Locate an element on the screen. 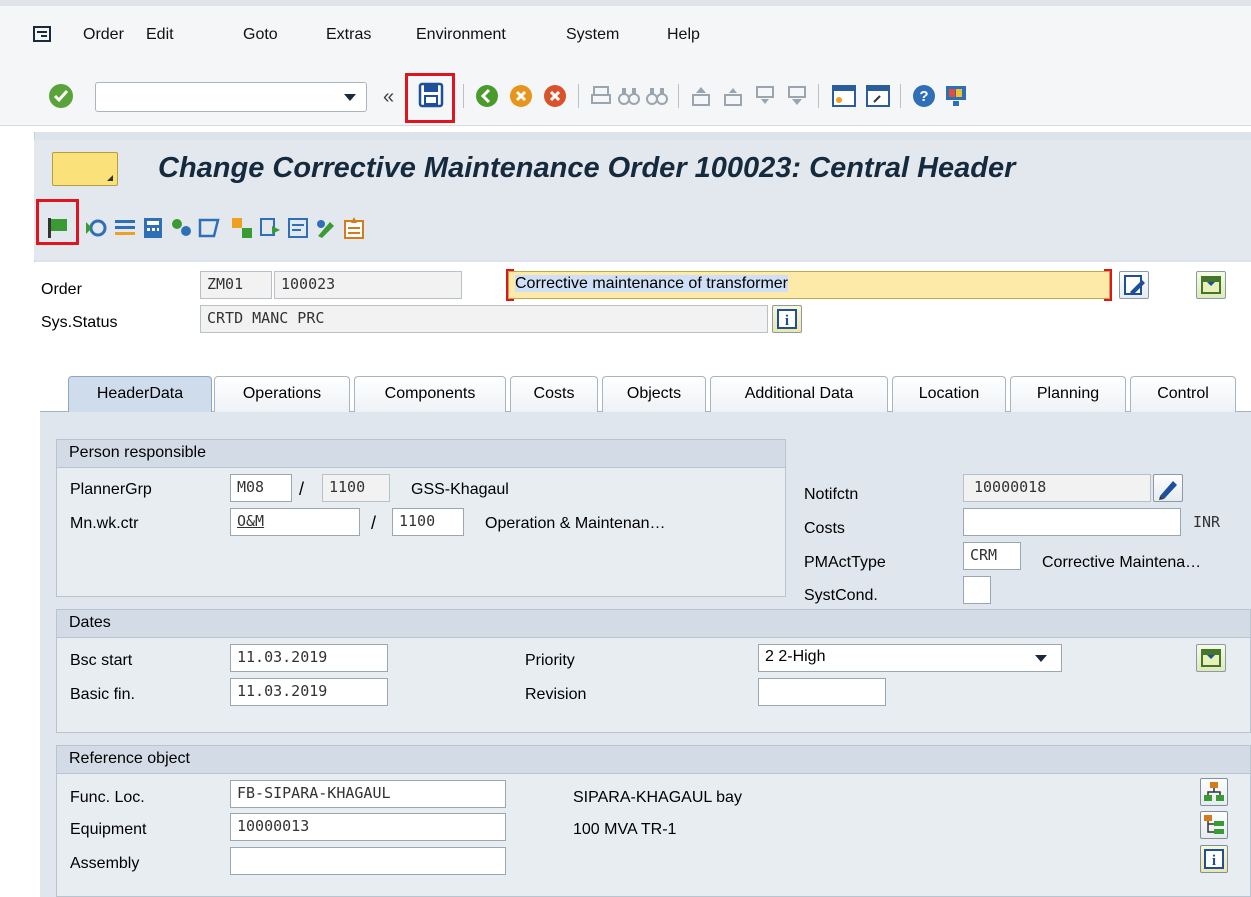 This screenshot has height=897, width=1251. previous-page-icon is located at coordinates (735, 98).